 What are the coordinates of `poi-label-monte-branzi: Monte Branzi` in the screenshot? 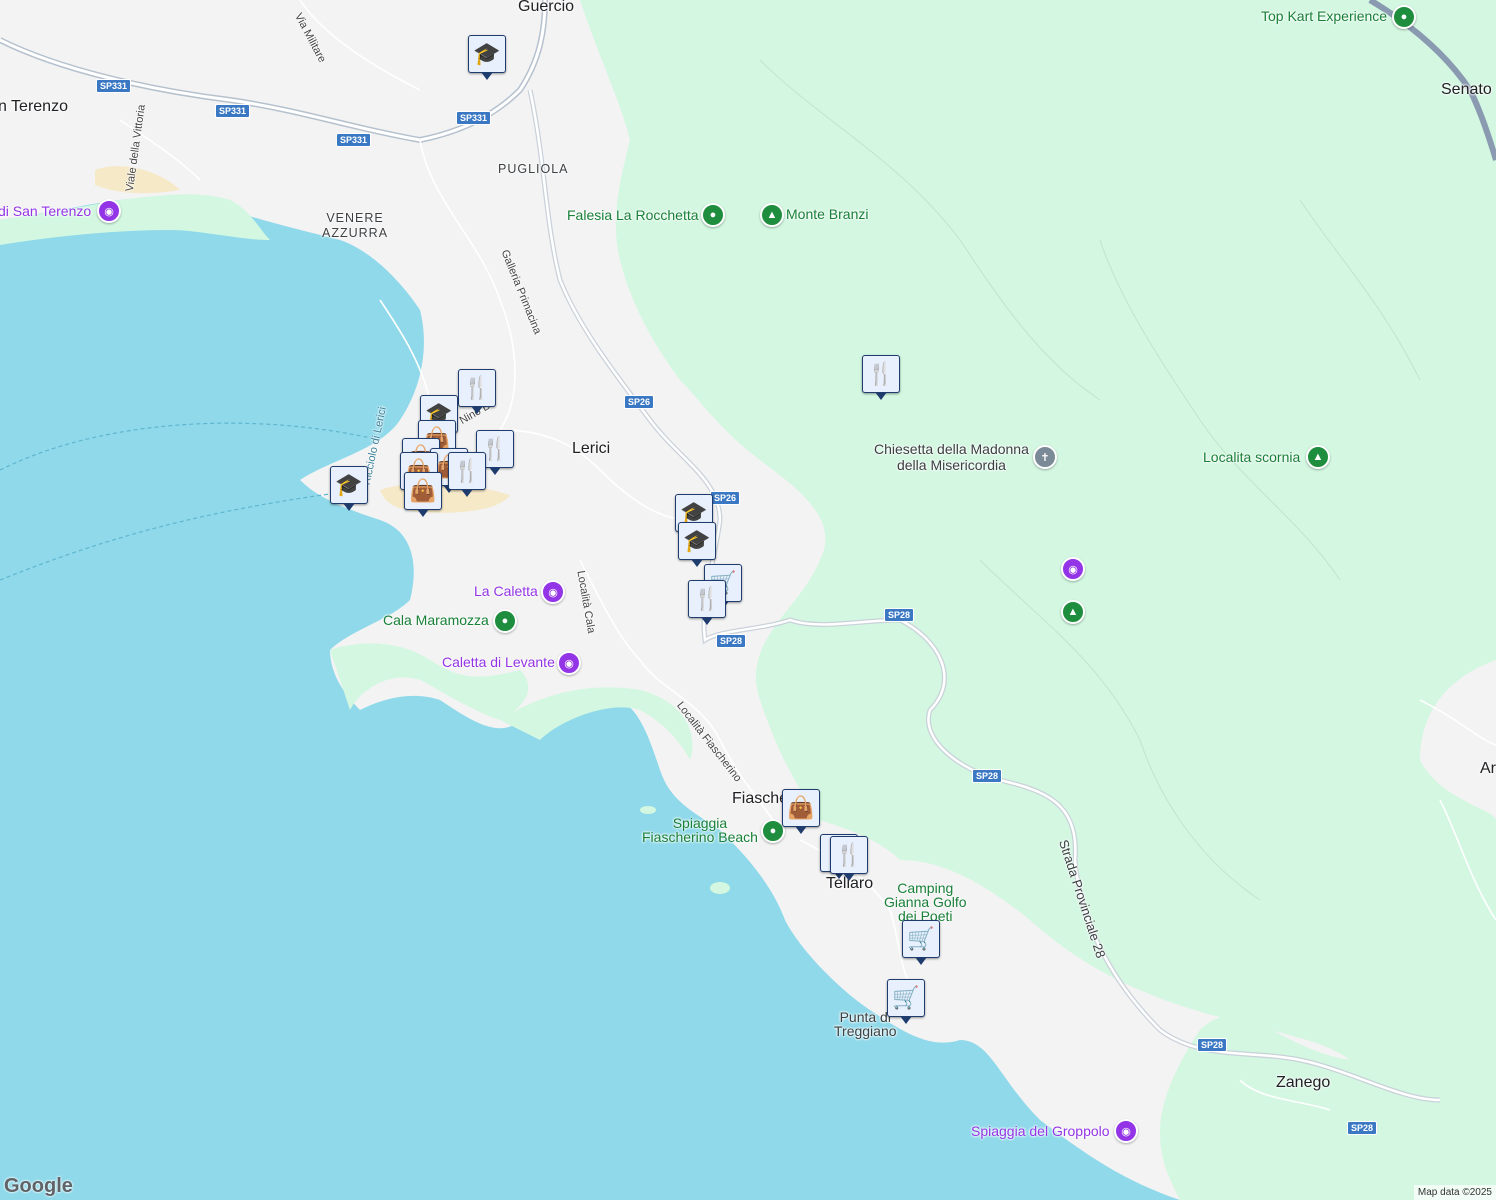 It's located at (827, 214).